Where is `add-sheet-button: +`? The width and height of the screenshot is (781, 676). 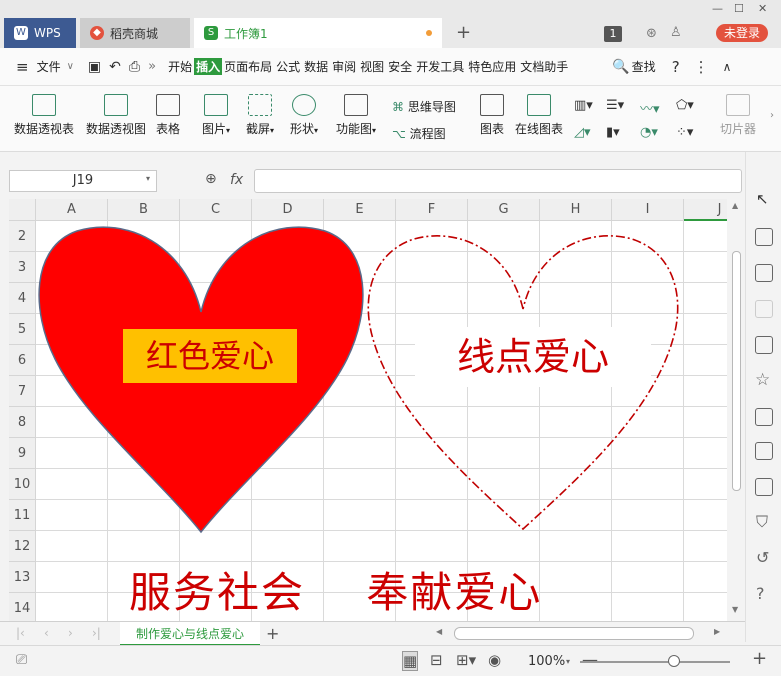 add-sheet-button: + is located at coordinates (272, 633).